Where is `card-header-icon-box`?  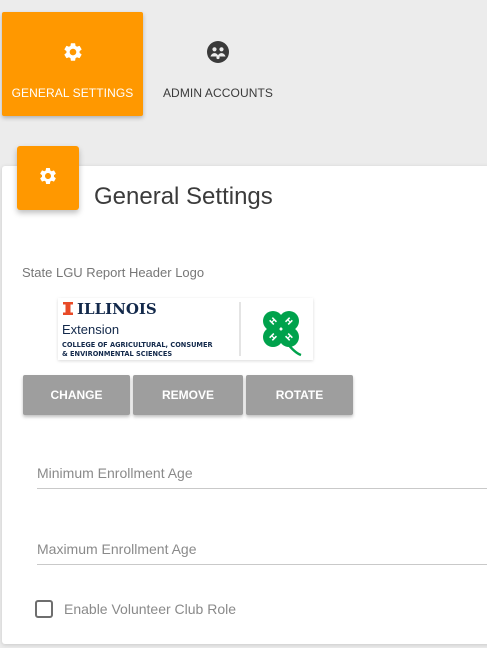
card-header-icon-box is located at coordinates (48, 178).